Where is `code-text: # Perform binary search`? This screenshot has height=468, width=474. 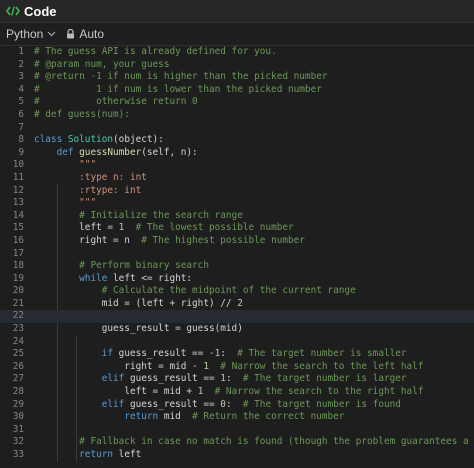
code-text: # Perform binary search is located at coordinates (144, 266).